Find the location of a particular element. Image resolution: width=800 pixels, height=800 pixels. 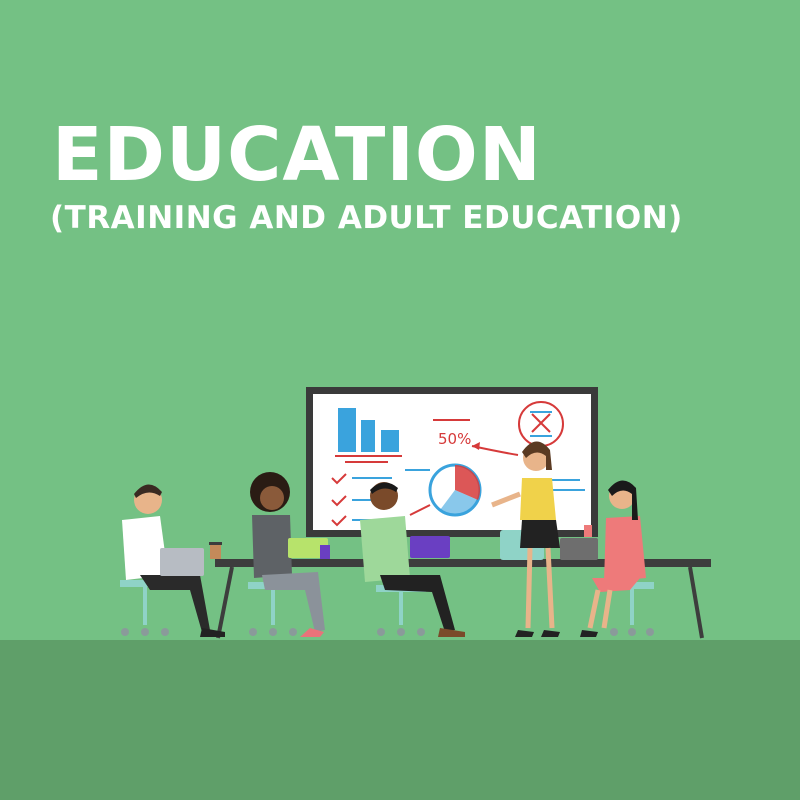

percent-label: 50% is located at coordinates (454, 439).